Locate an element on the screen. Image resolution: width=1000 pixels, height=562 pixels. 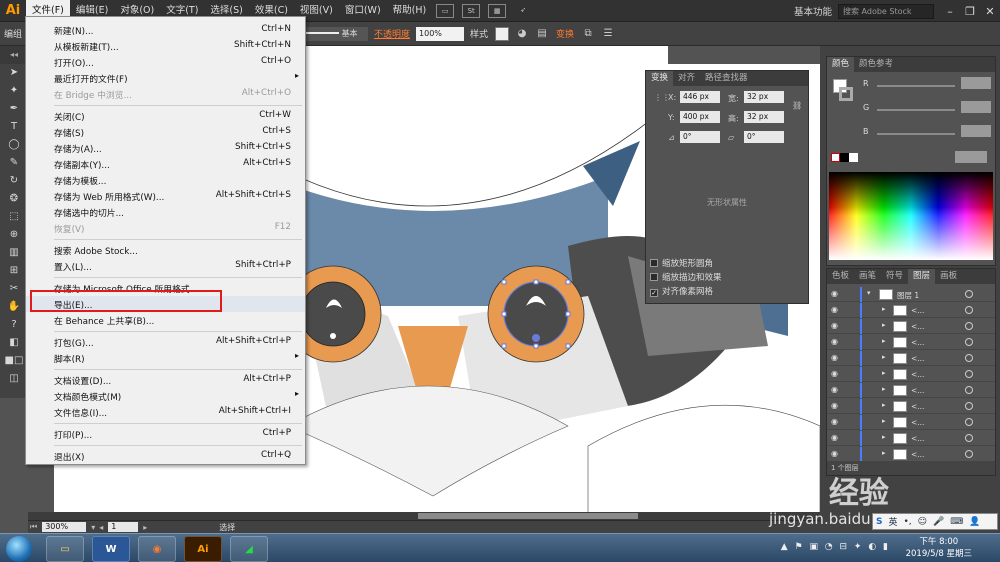
menu-item-file-info: 文件信息(I)... Alt+Shift+Ctrl+I is located at coordinates (165, 412).